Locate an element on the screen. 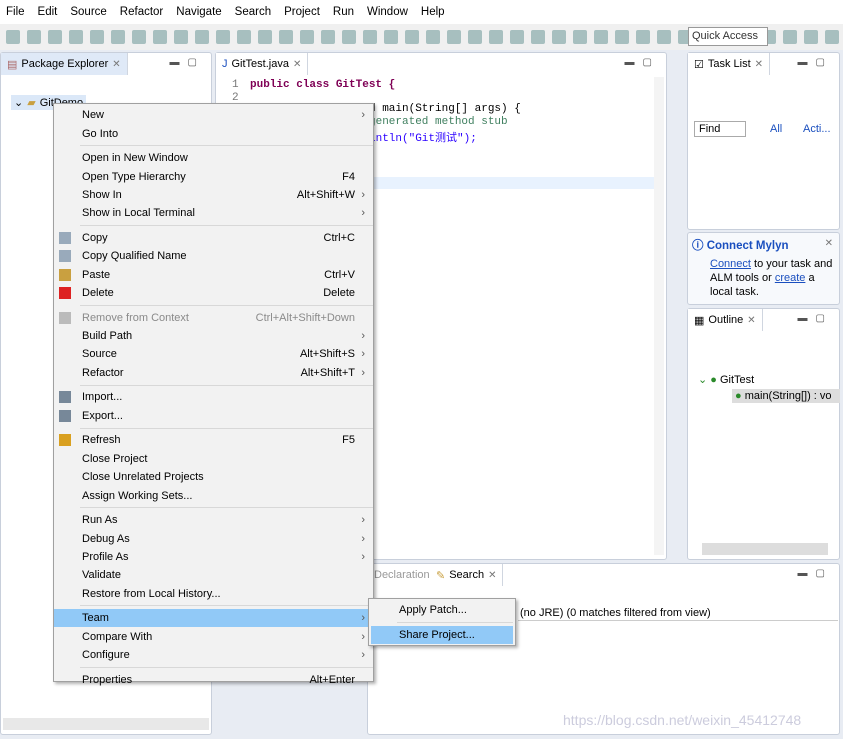 Image resolution: width=843 pixels, height=739 pixels. menu-item-profile-as: Profile As › is located at coordinates (213, 557).